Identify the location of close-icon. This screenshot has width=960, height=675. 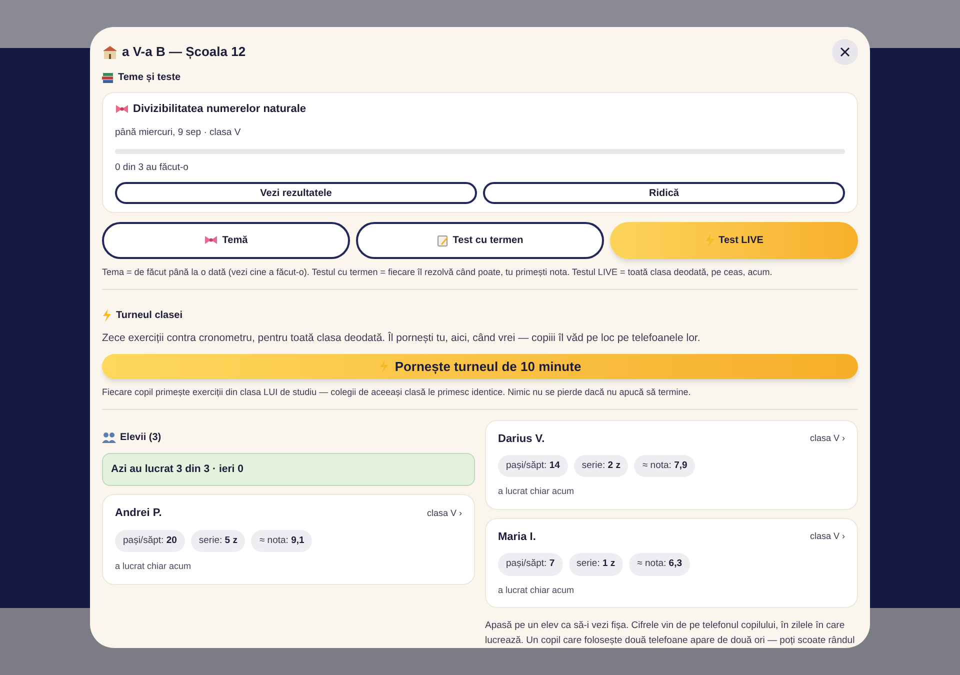
(845, 52).